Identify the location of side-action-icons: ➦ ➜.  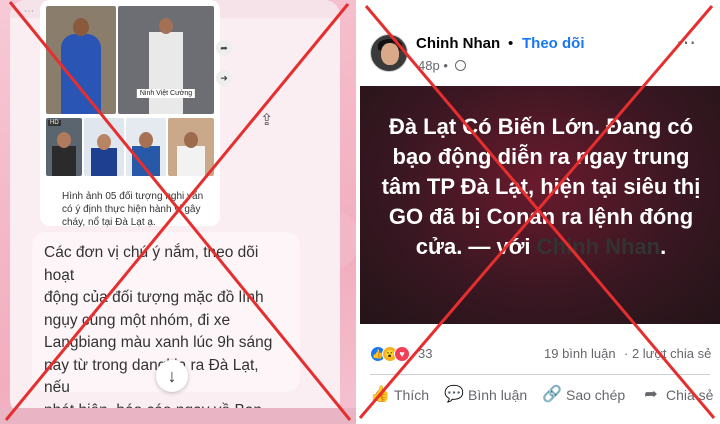
(226, 70).